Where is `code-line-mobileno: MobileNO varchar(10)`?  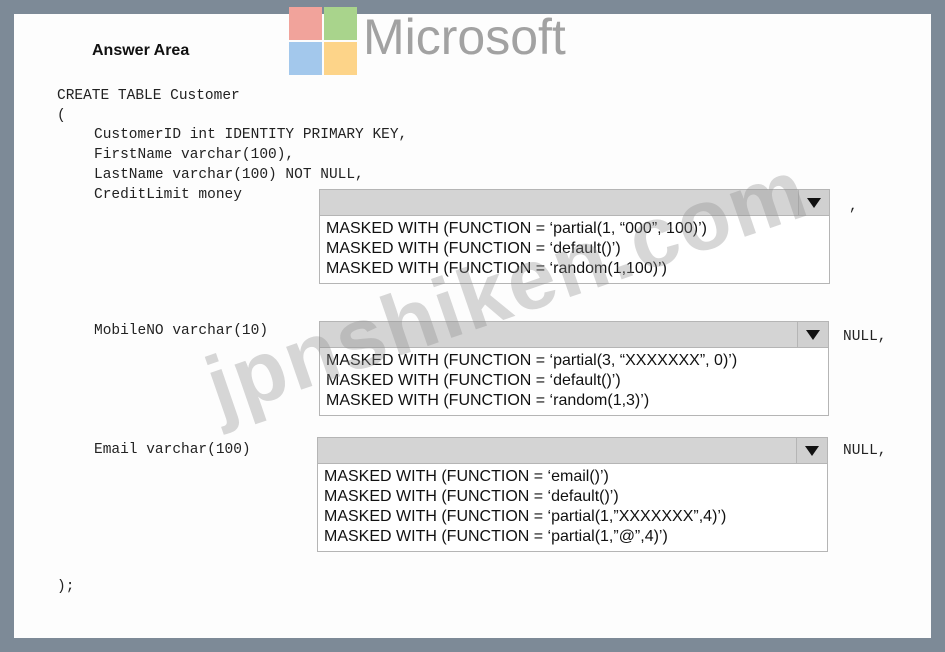 code-line-mobileno: MobileNO varchar(10) is located at coordinates (181, 331).